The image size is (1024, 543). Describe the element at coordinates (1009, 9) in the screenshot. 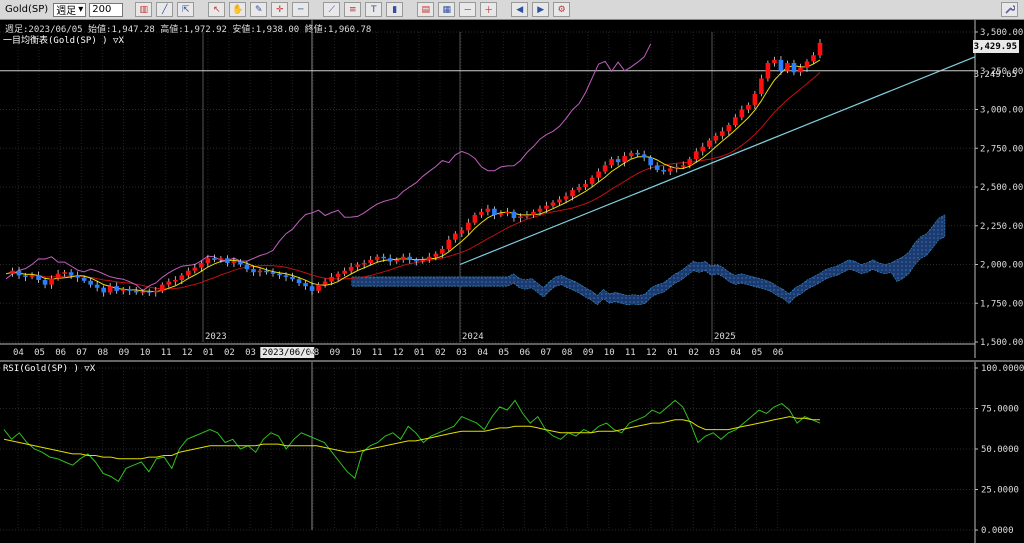

I see `wrench-icon` at that location.